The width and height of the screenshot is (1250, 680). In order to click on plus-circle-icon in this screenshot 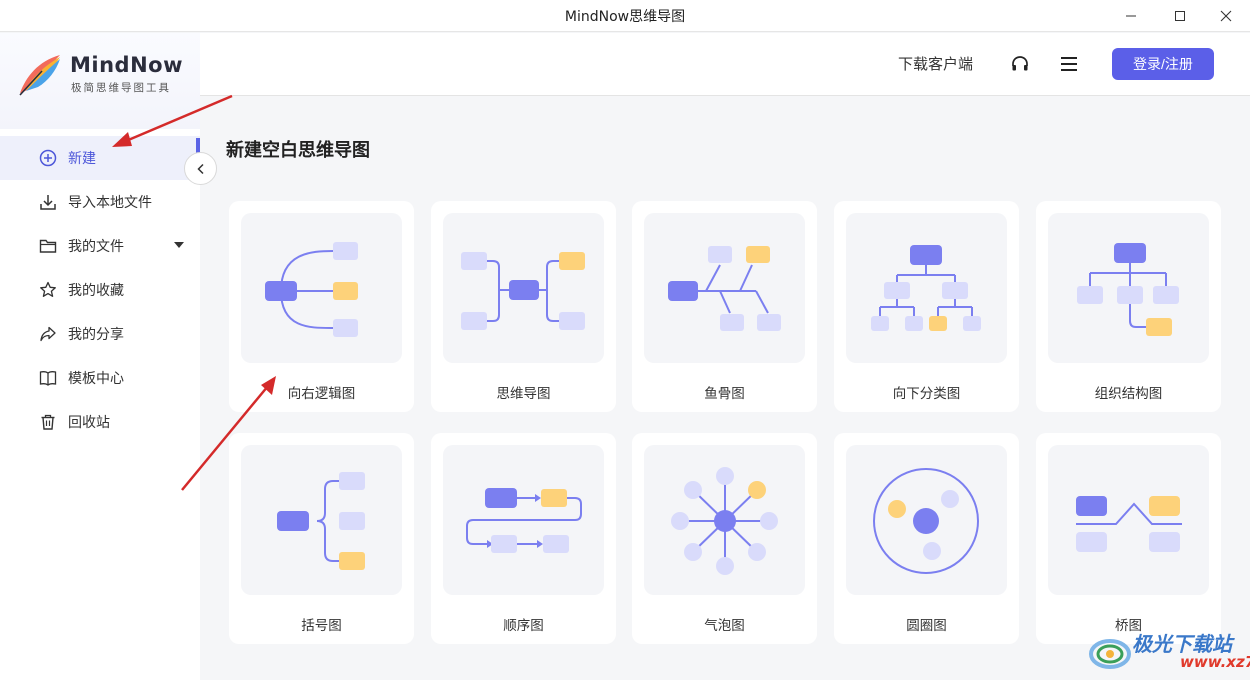, I will do `click(48, 158)`.